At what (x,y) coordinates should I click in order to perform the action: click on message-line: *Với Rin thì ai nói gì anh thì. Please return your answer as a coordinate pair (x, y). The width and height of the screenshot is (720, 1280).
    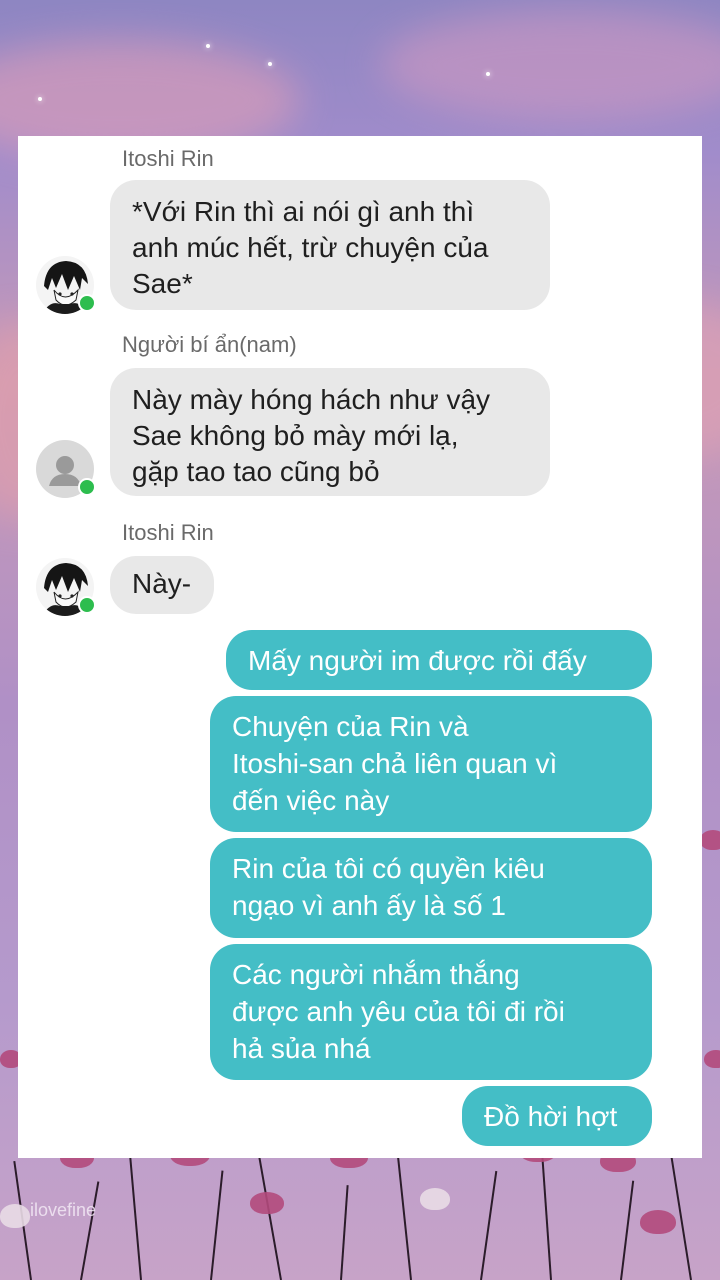
    Looking at the image, I should click on (303, 211).